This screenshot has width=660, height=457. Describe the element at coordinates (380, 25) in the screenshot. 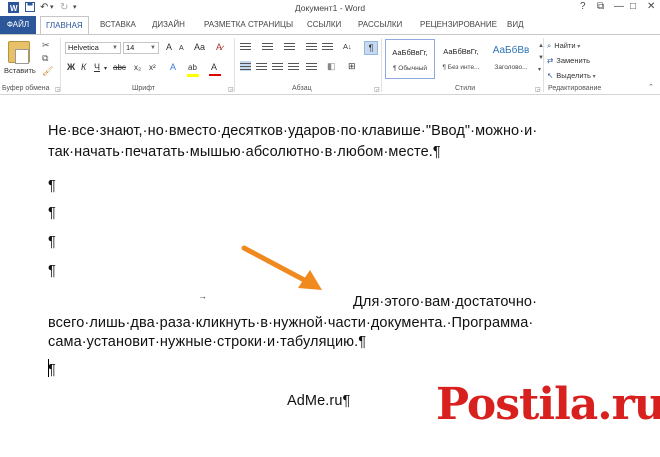

I see `tab-mailings: РАССЫЛКИ` at that location.